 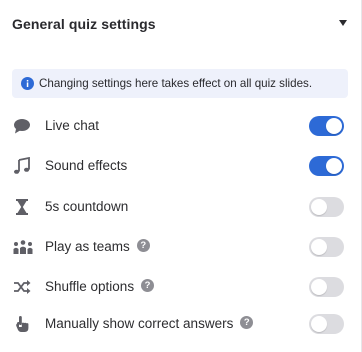 What do you see at coordinates (180, 247) in the screenshot?
I see `setting-row-play-as-teams: Play as teams?` at bounding box center [180, 247].